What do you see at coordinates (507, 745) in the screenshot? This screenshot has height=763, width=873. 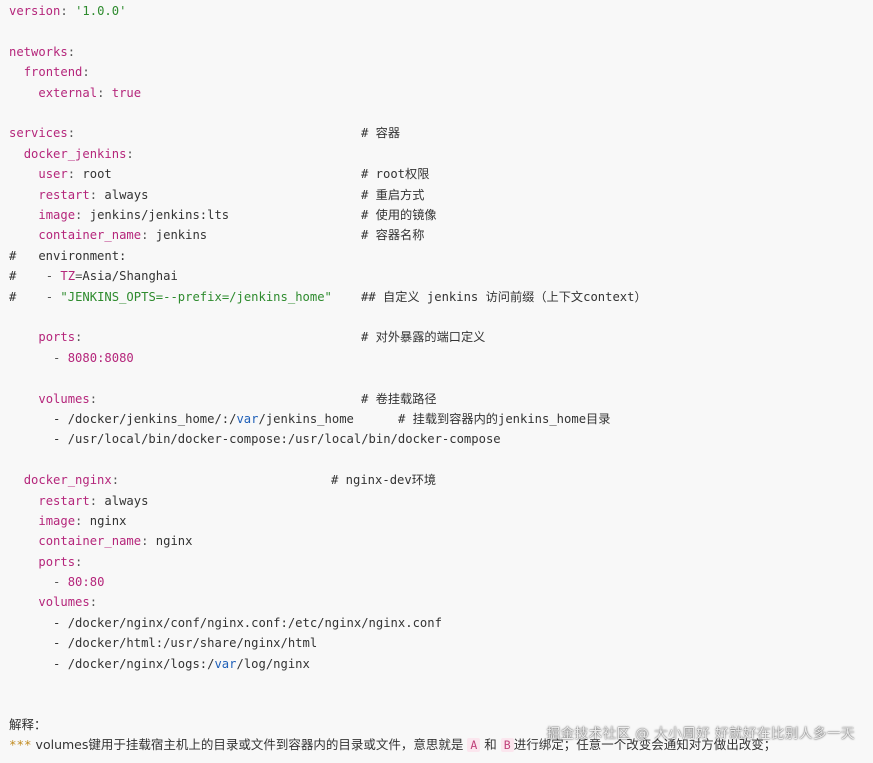 I see `inline-code-b: B` at bounding box center [507, 745].